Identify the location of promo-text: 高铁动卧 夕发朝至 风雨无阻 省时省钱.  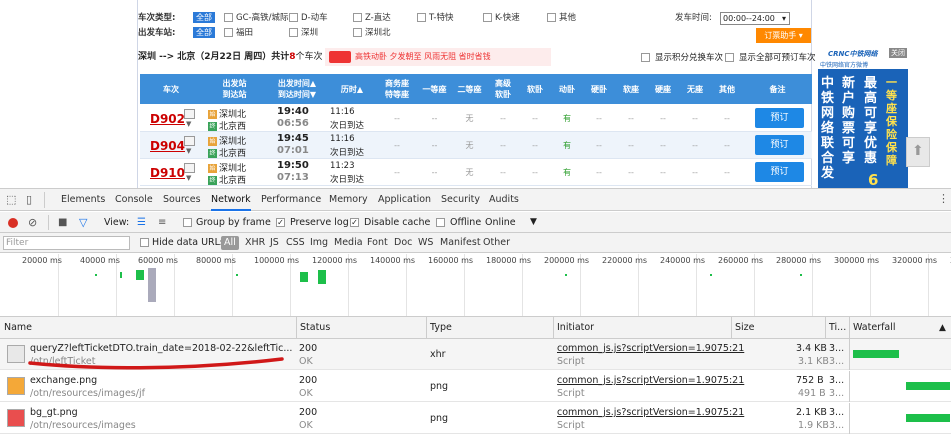
(423, 56).